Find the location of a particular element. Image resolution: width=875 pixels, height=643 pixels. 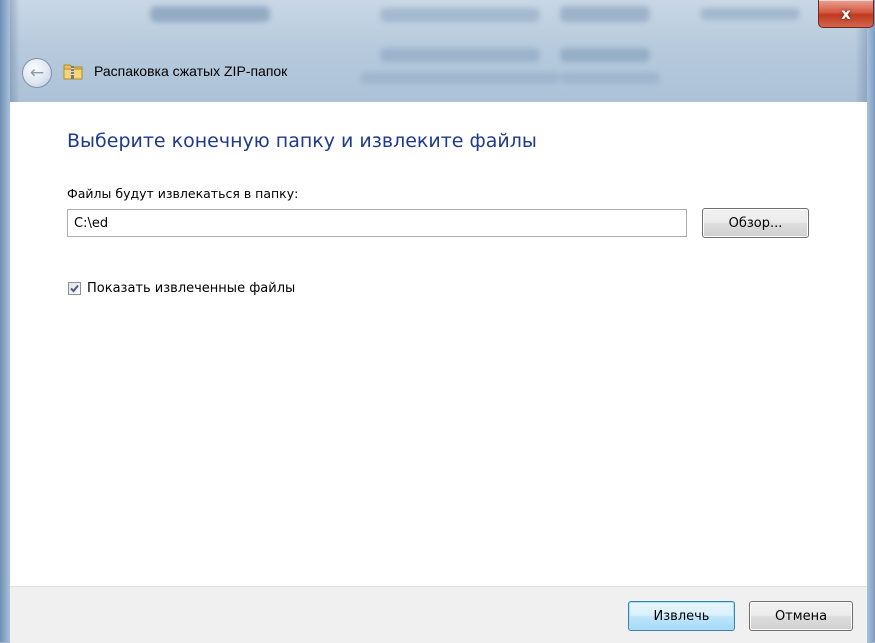

dialog-footer: Извлечь Отмена is located at coordinates (438, 614).